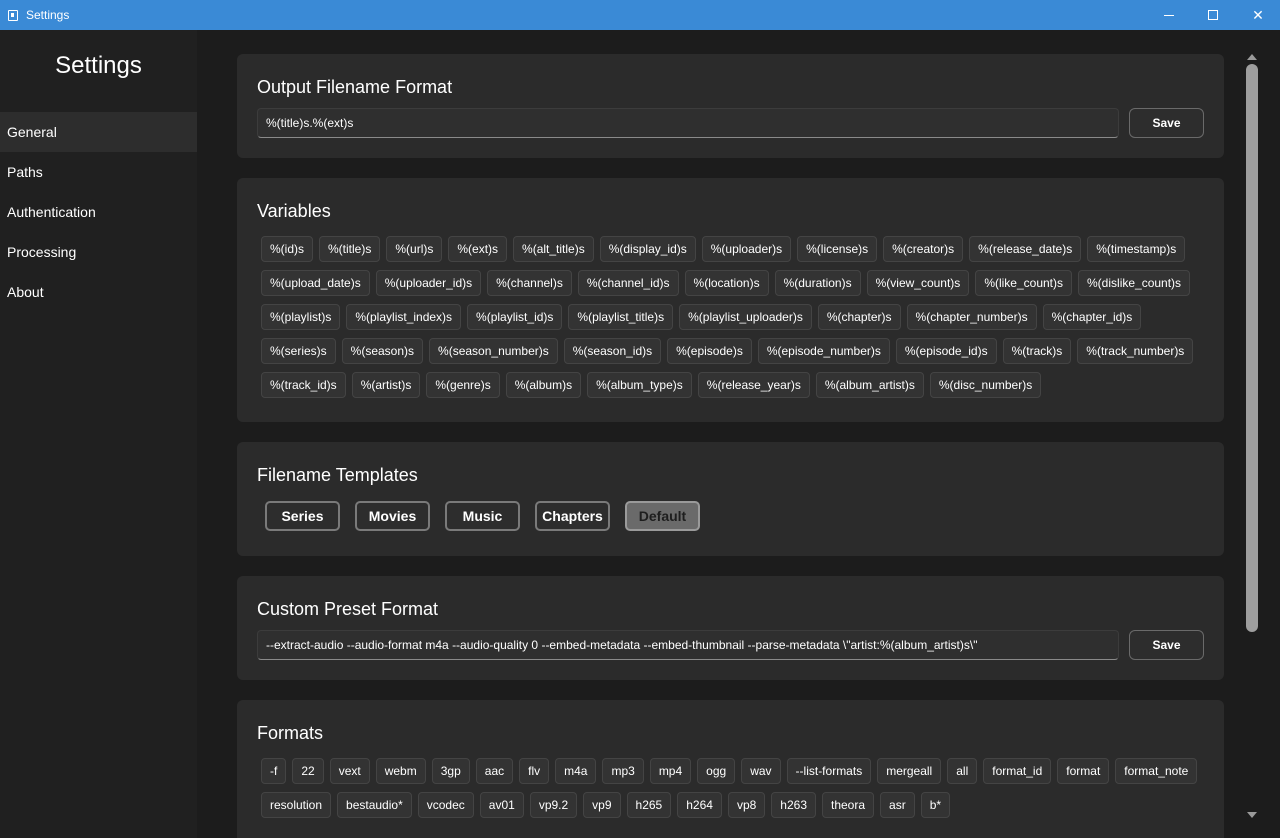 The image size is (1280, 838). What do you see at coordinates (98, 132) in the screenshot?
I see `sidebar-item-general: General` at bounding box center [98, 132].